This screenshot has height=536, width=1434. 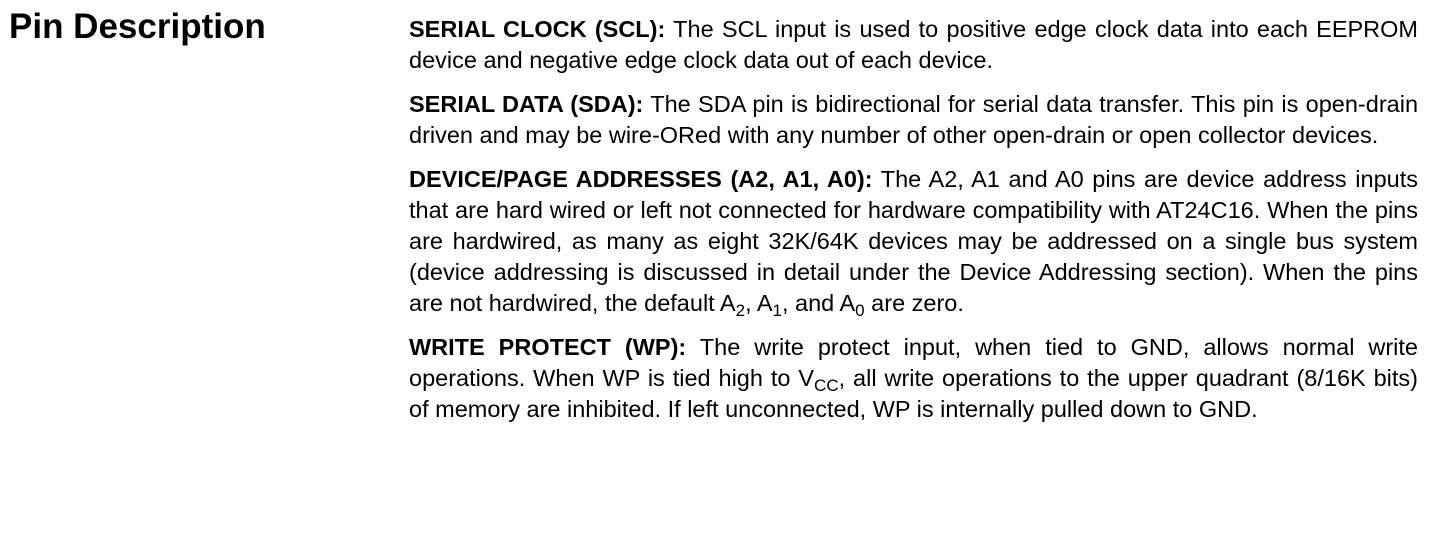 I want to click on section-title: Pin Description, so click(x=137, y=26).